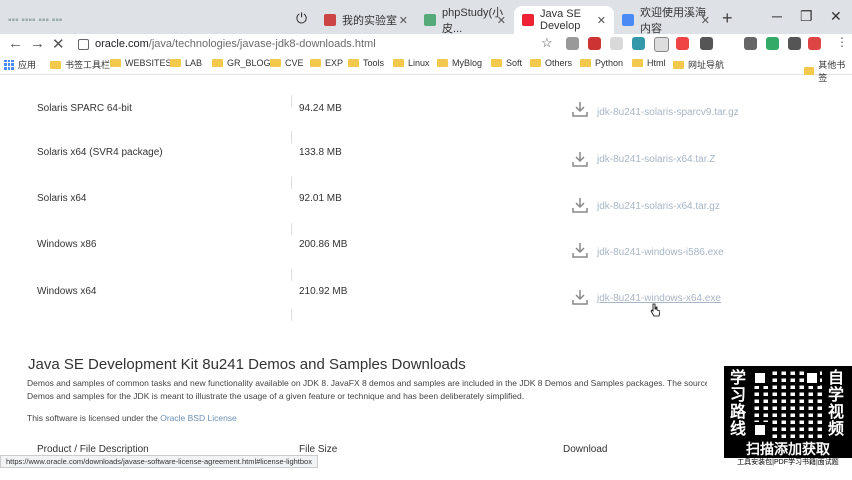 This screenshot has width=852, height=480. I want to click on bookmark-apps: 应用, so click(20, 64).